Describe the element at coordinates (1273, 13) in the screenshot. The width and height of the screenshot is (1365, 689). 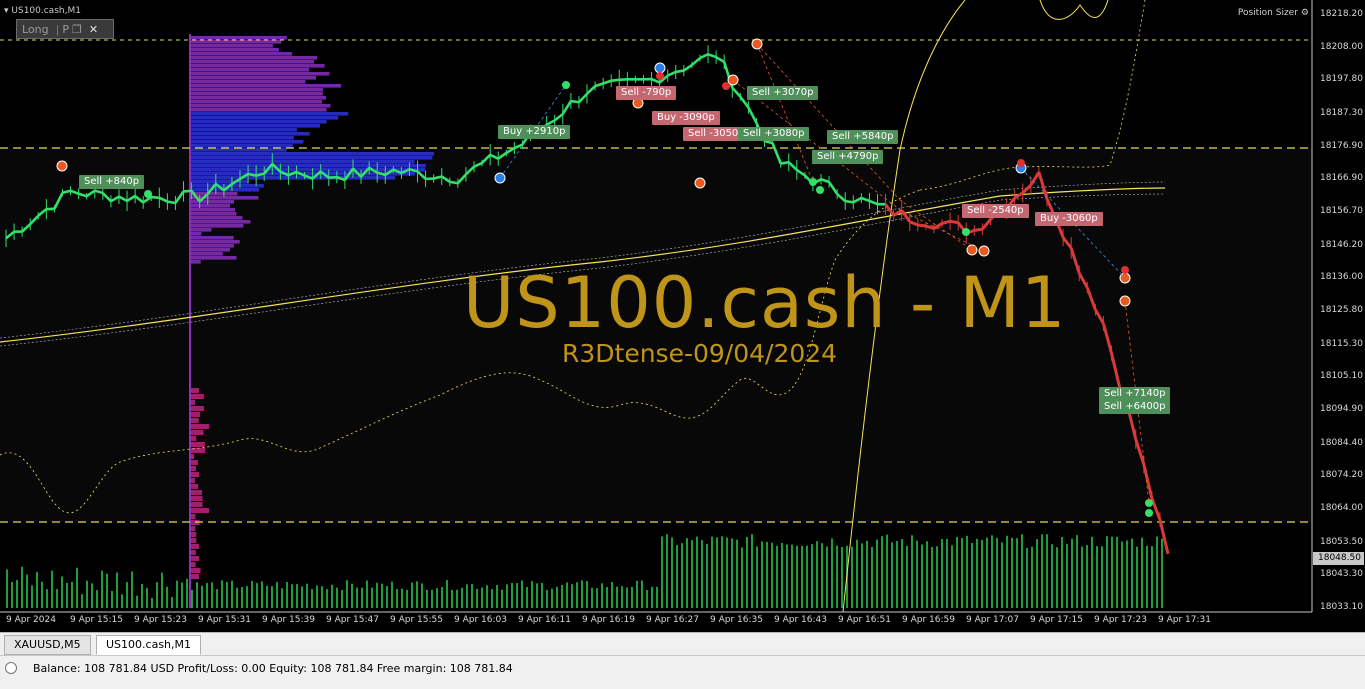
I see `position-sizer-label: Position Sizer⚙` at that location.